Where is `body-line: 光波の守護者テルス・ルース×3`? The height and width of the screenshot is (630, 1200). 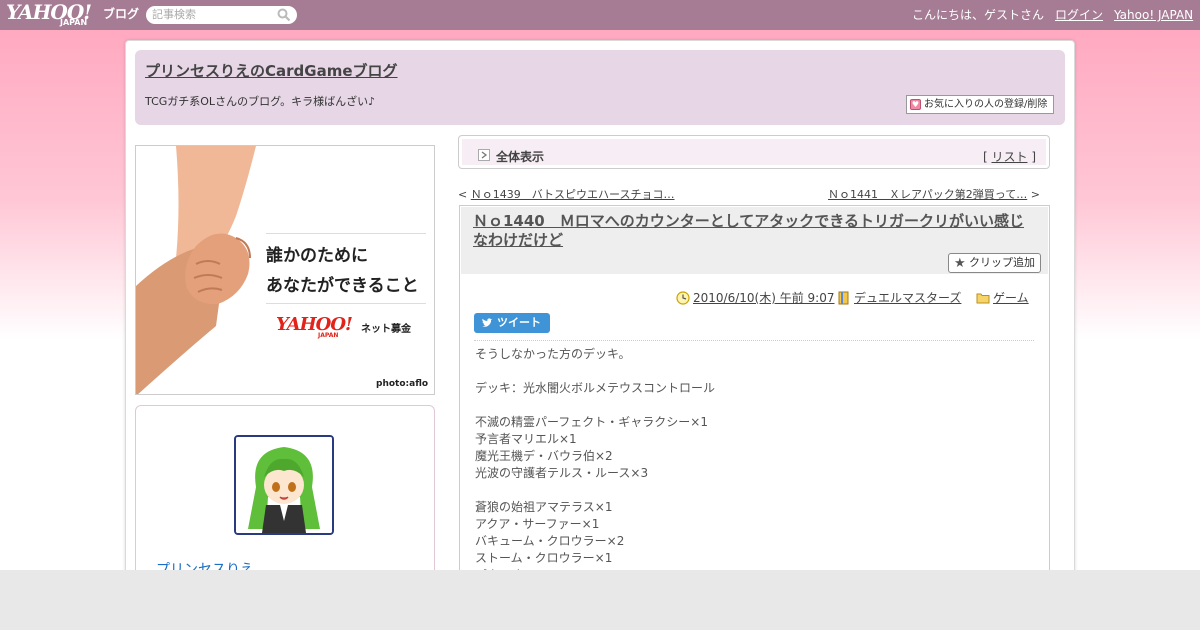
body-line: 光波の守護者テルス・ルース×3 is located at coordinates (562, 473).